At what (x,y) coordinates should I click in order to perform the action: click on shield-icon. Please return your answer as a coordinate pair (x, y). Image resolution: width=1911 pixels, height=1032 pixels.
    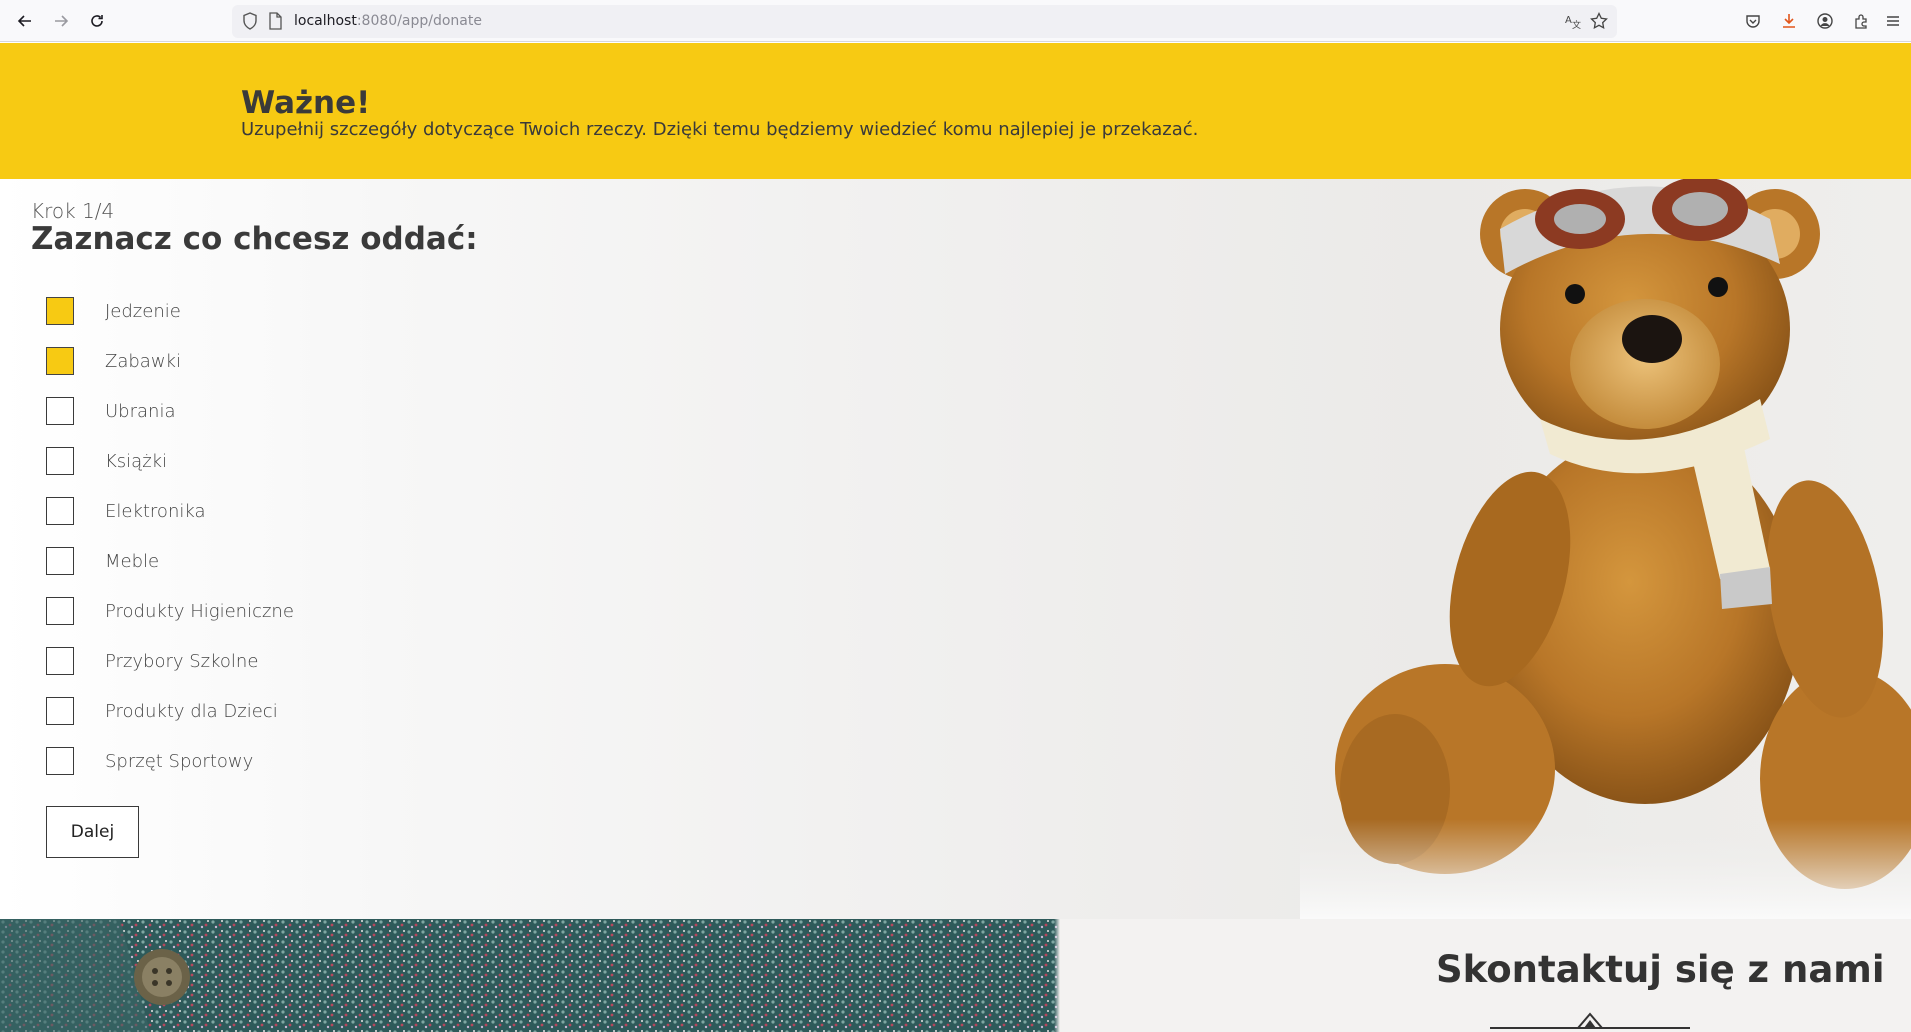
    Looking at the image, I should click on (250, 23).